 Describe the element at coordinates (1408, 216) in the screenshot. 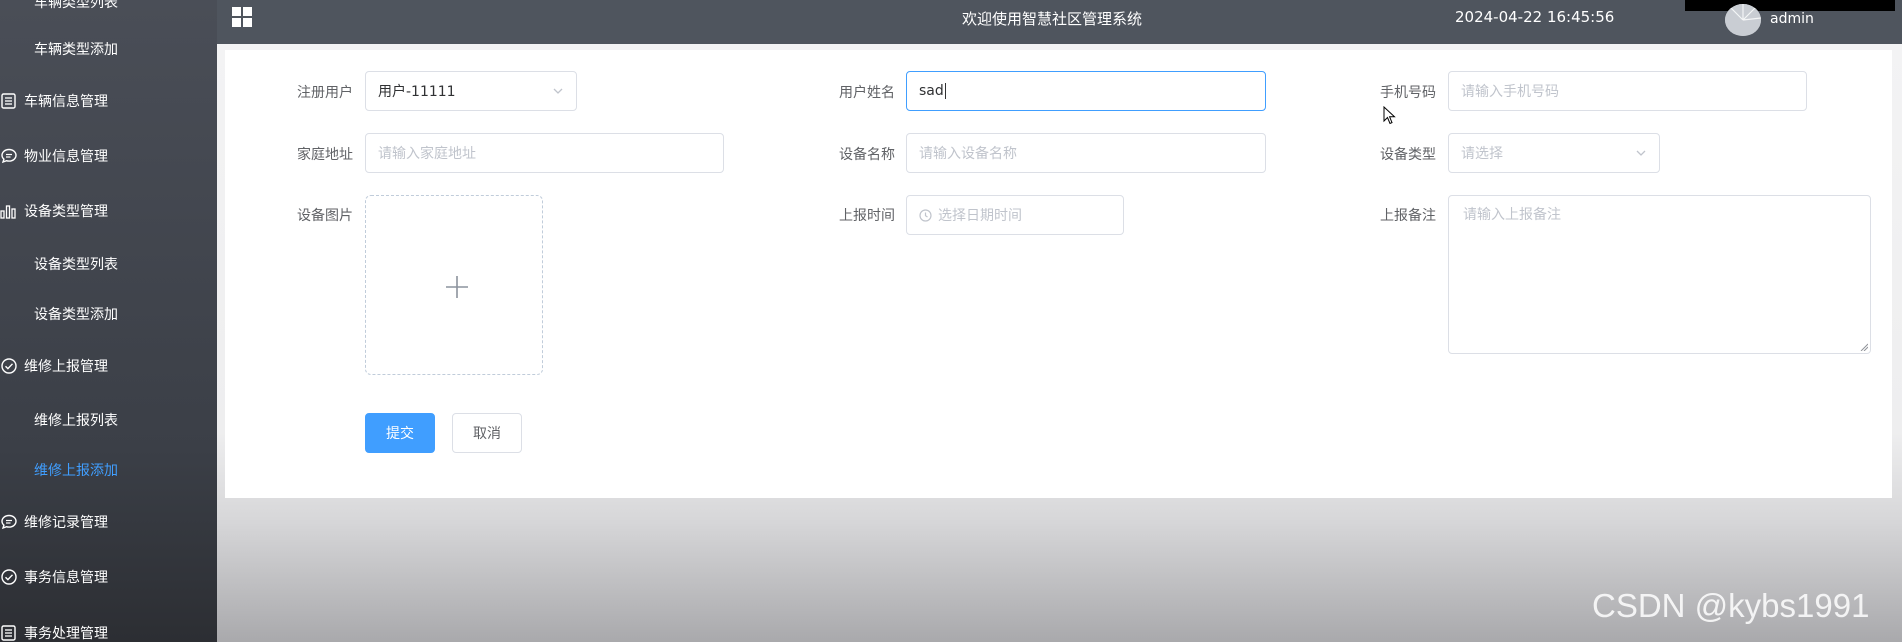

I see `report-note-label: 上报备注` at that location.